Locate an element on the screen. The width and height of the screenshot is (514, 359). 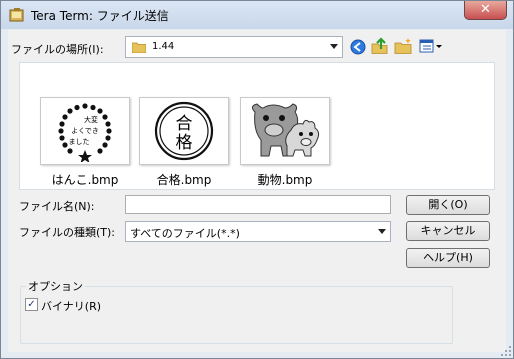
binary-label: バイナリ(R) is located at coordinates (71, 306).